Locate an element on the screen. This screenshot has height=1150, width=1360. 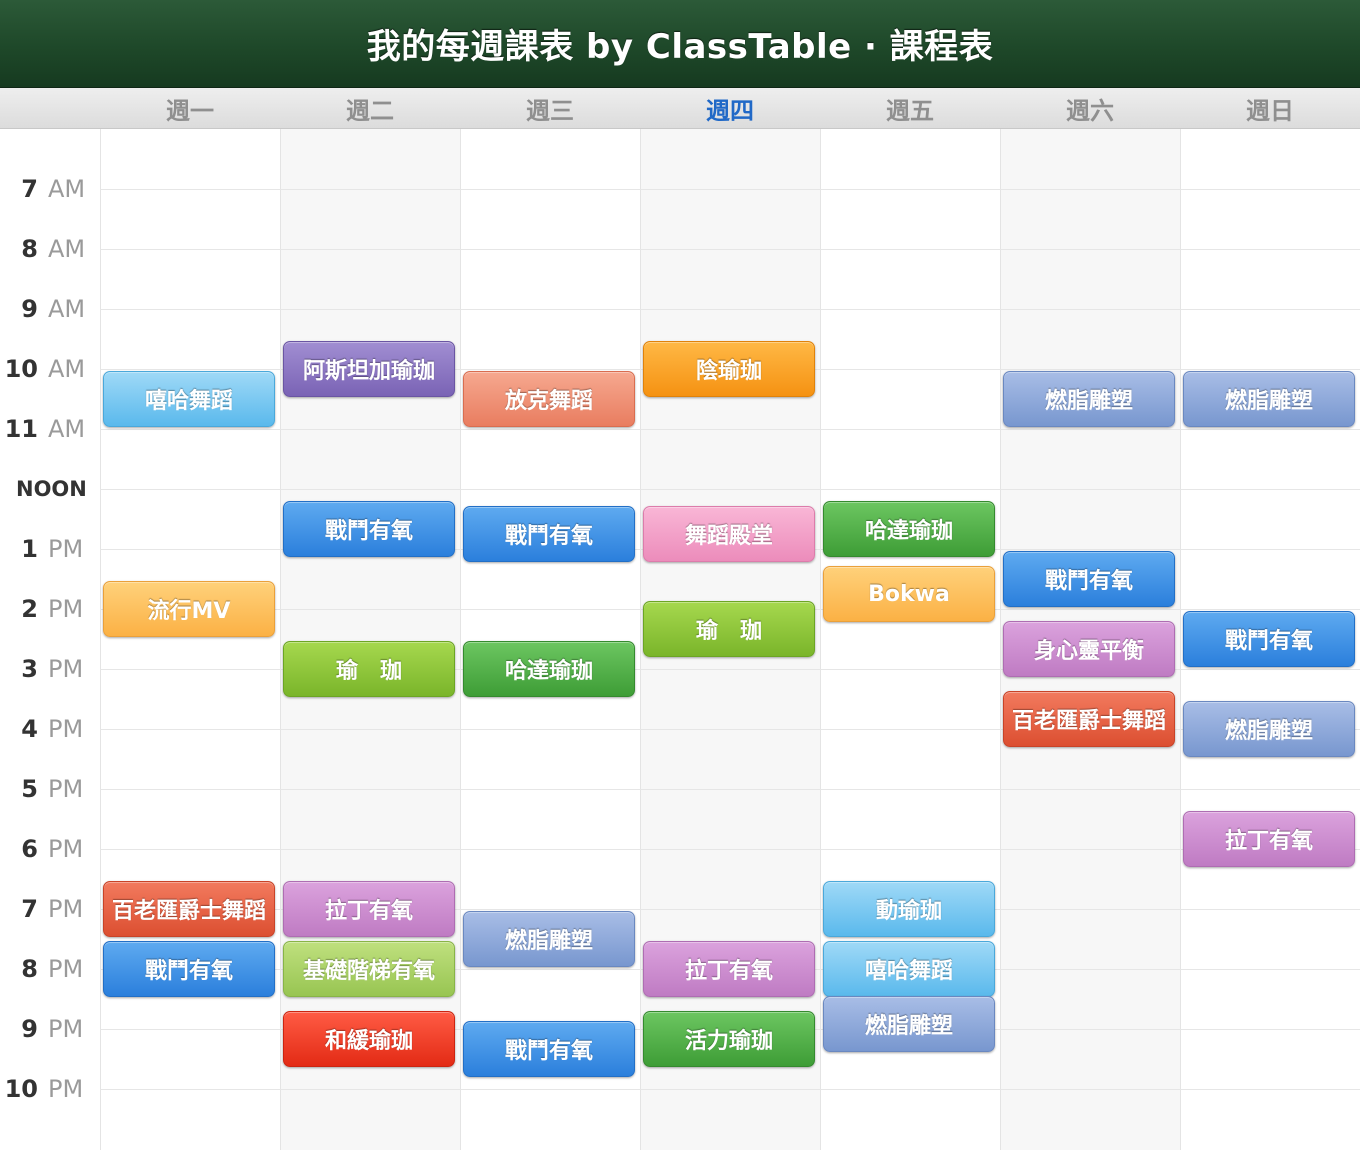
hour-label: 10 AM is located at coordinates (50, 369).